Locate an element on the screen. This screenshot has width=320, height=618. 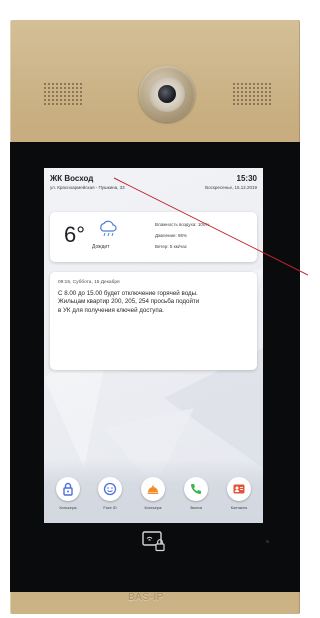
brand-logo: BAS-IP is located at coordinates (146, 597).